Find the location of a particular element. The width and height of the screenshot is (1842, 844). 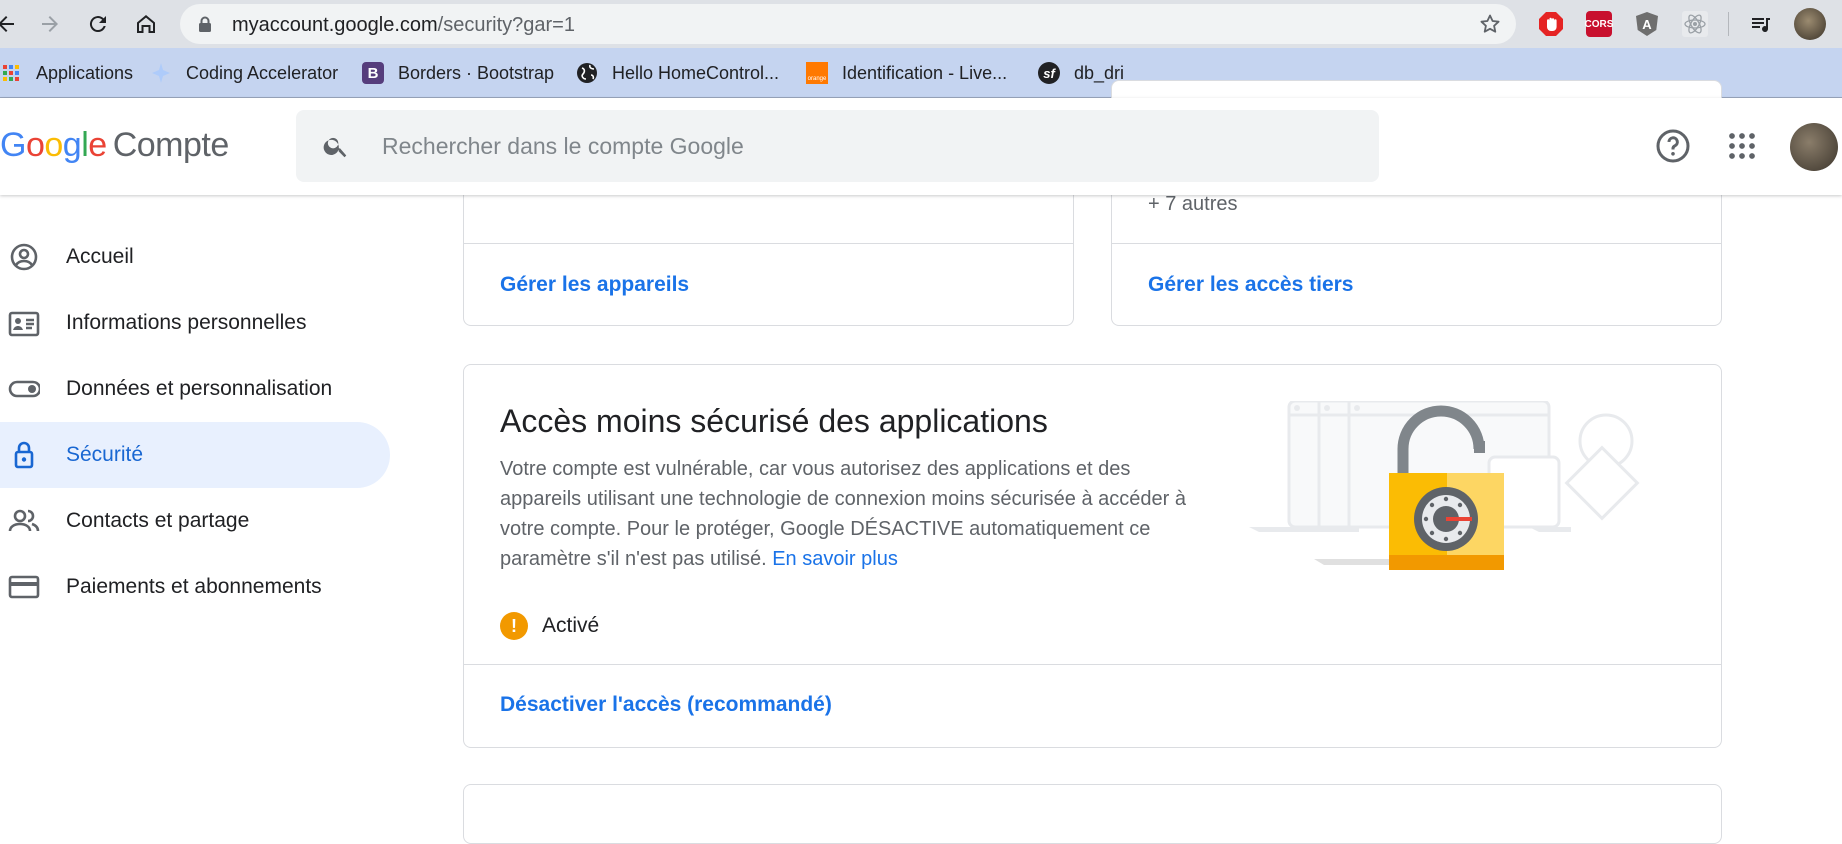

sidebar-item-label: Sécurité is located at coordinates (105, 454).